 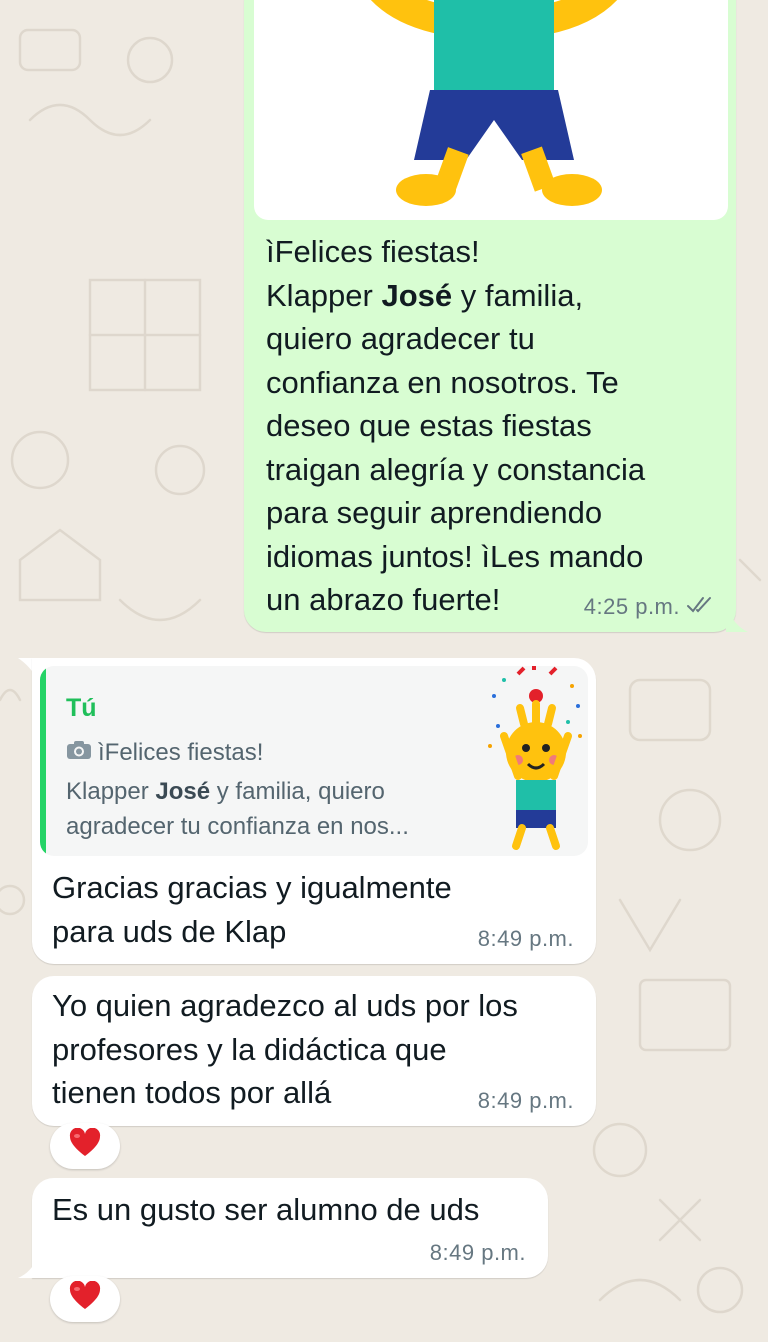 I want to click on double-check-icon, so click(x=701, y=607).